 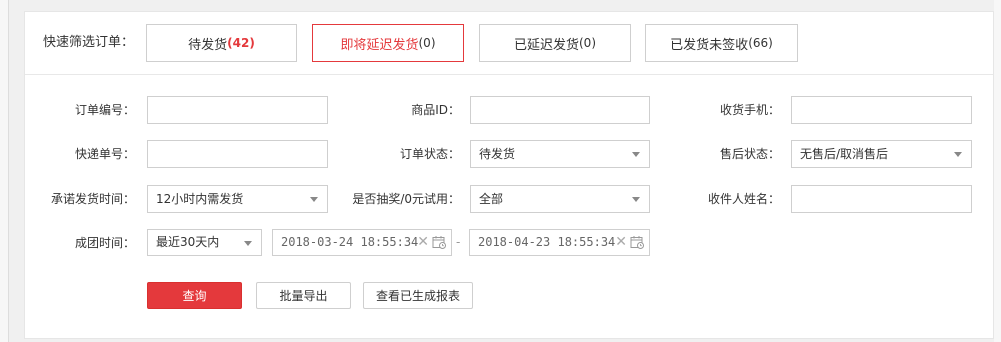 What do you see at coordinates (241, 43) in the screenshot?
I see `quick-filter-pending-ship-count: (42)` at bounding box center [241, 43].